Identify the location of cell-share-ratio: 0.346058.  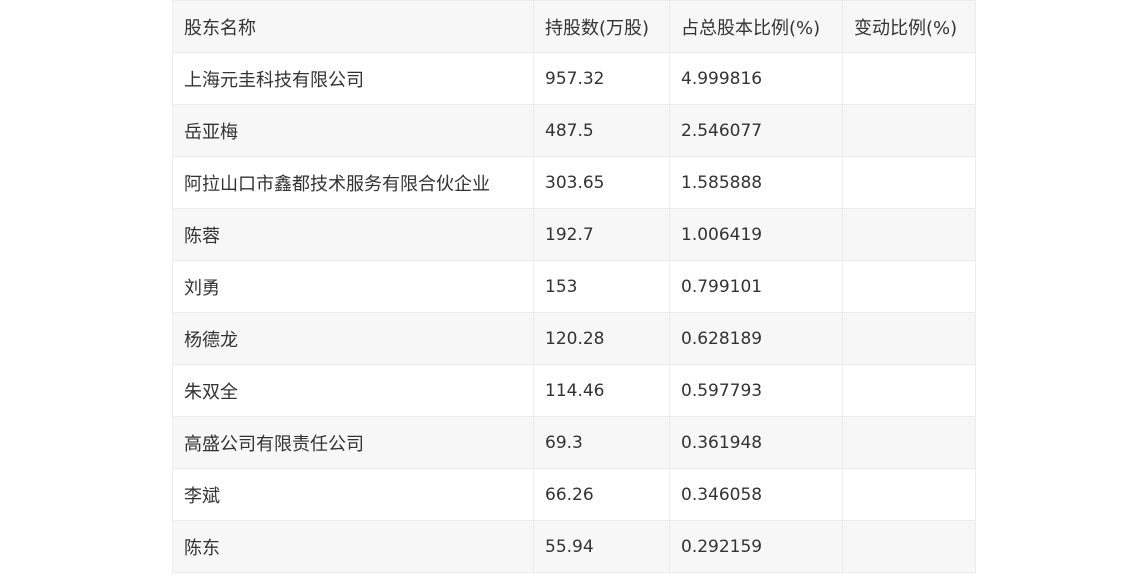
(756, 494).